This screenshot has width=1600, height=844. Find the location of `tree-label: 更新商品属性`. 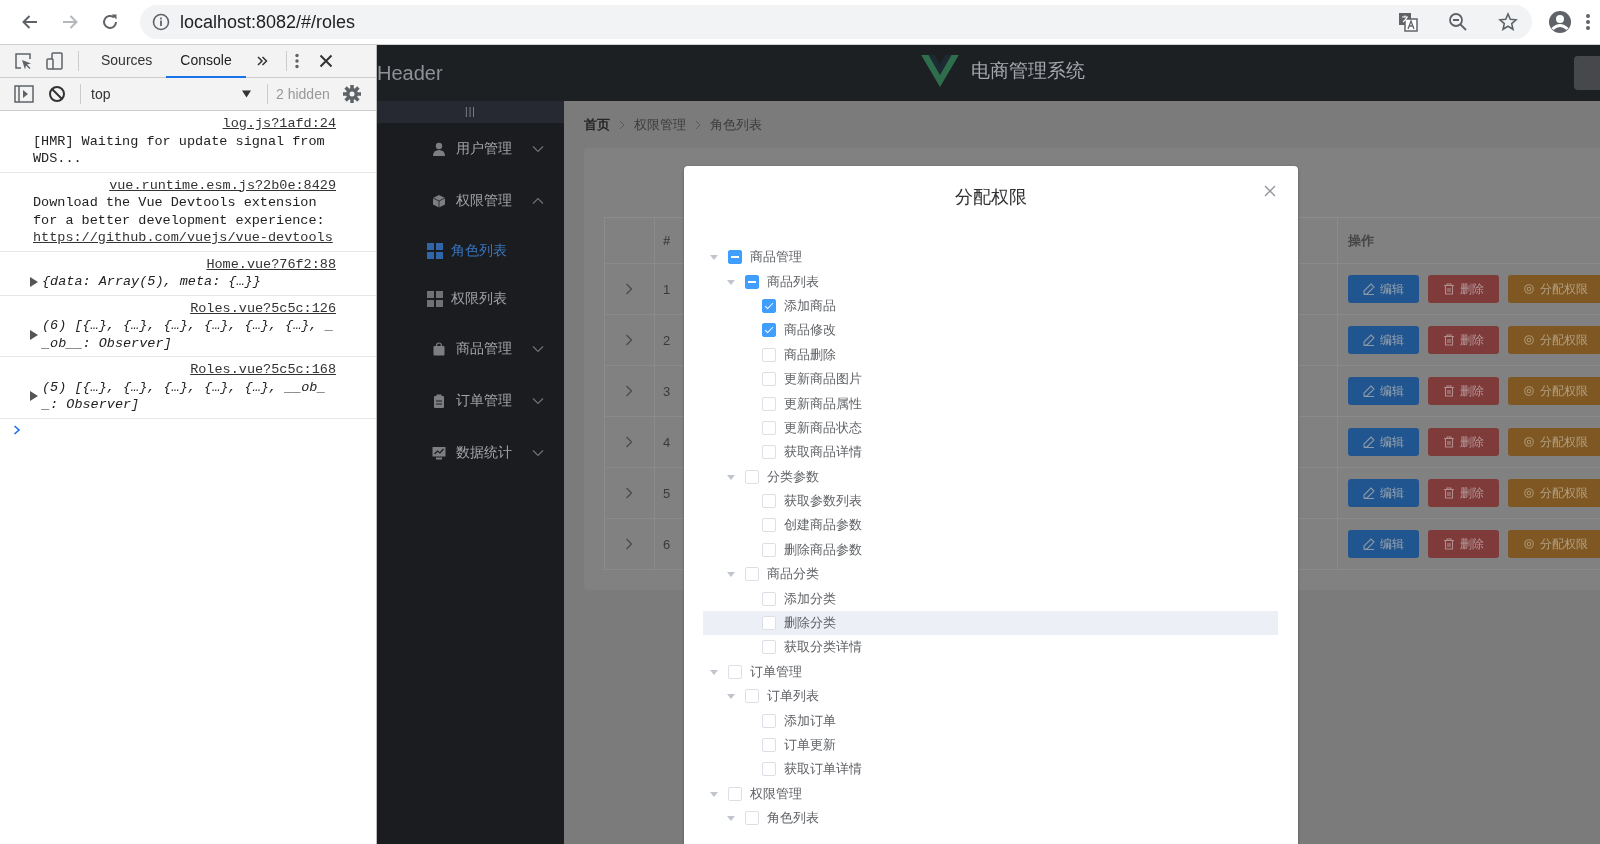

tree-label: 更新商品属性 is located at coordinates (823, 403).